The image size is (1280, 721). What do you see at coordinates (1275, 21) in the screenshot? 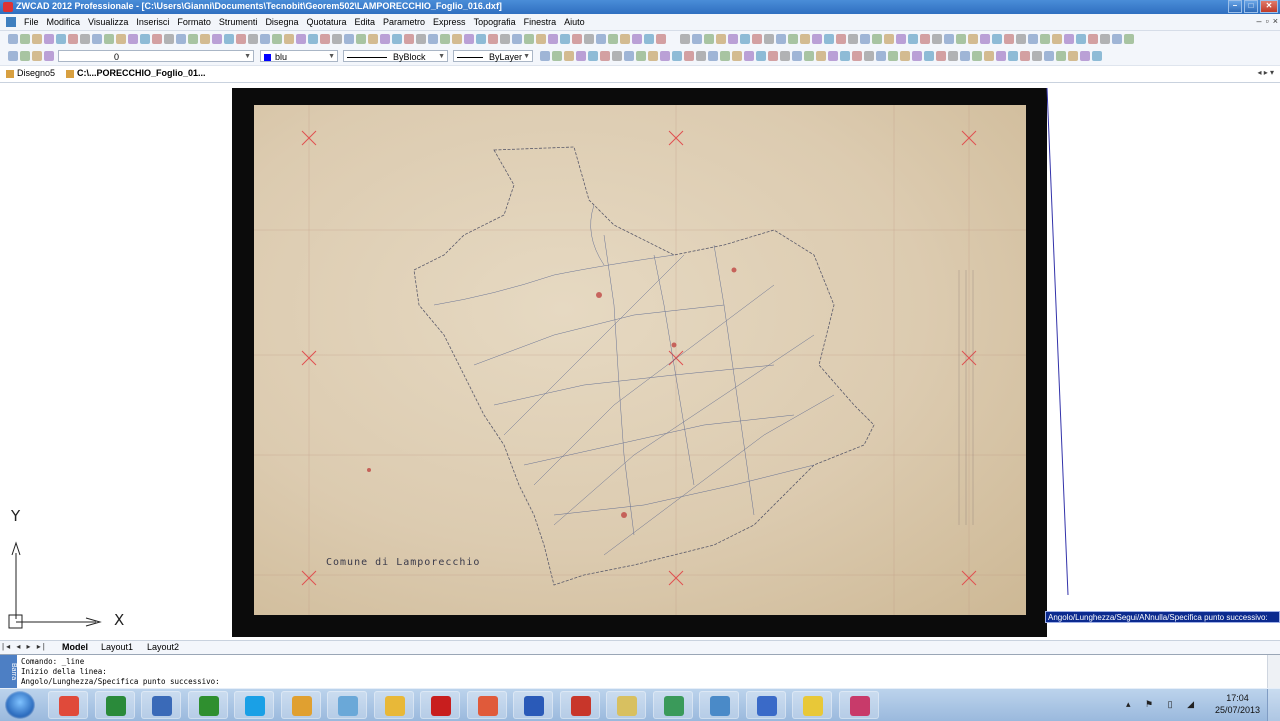
I see `doc-close-button: ×` at bounding box center [1275, 21].